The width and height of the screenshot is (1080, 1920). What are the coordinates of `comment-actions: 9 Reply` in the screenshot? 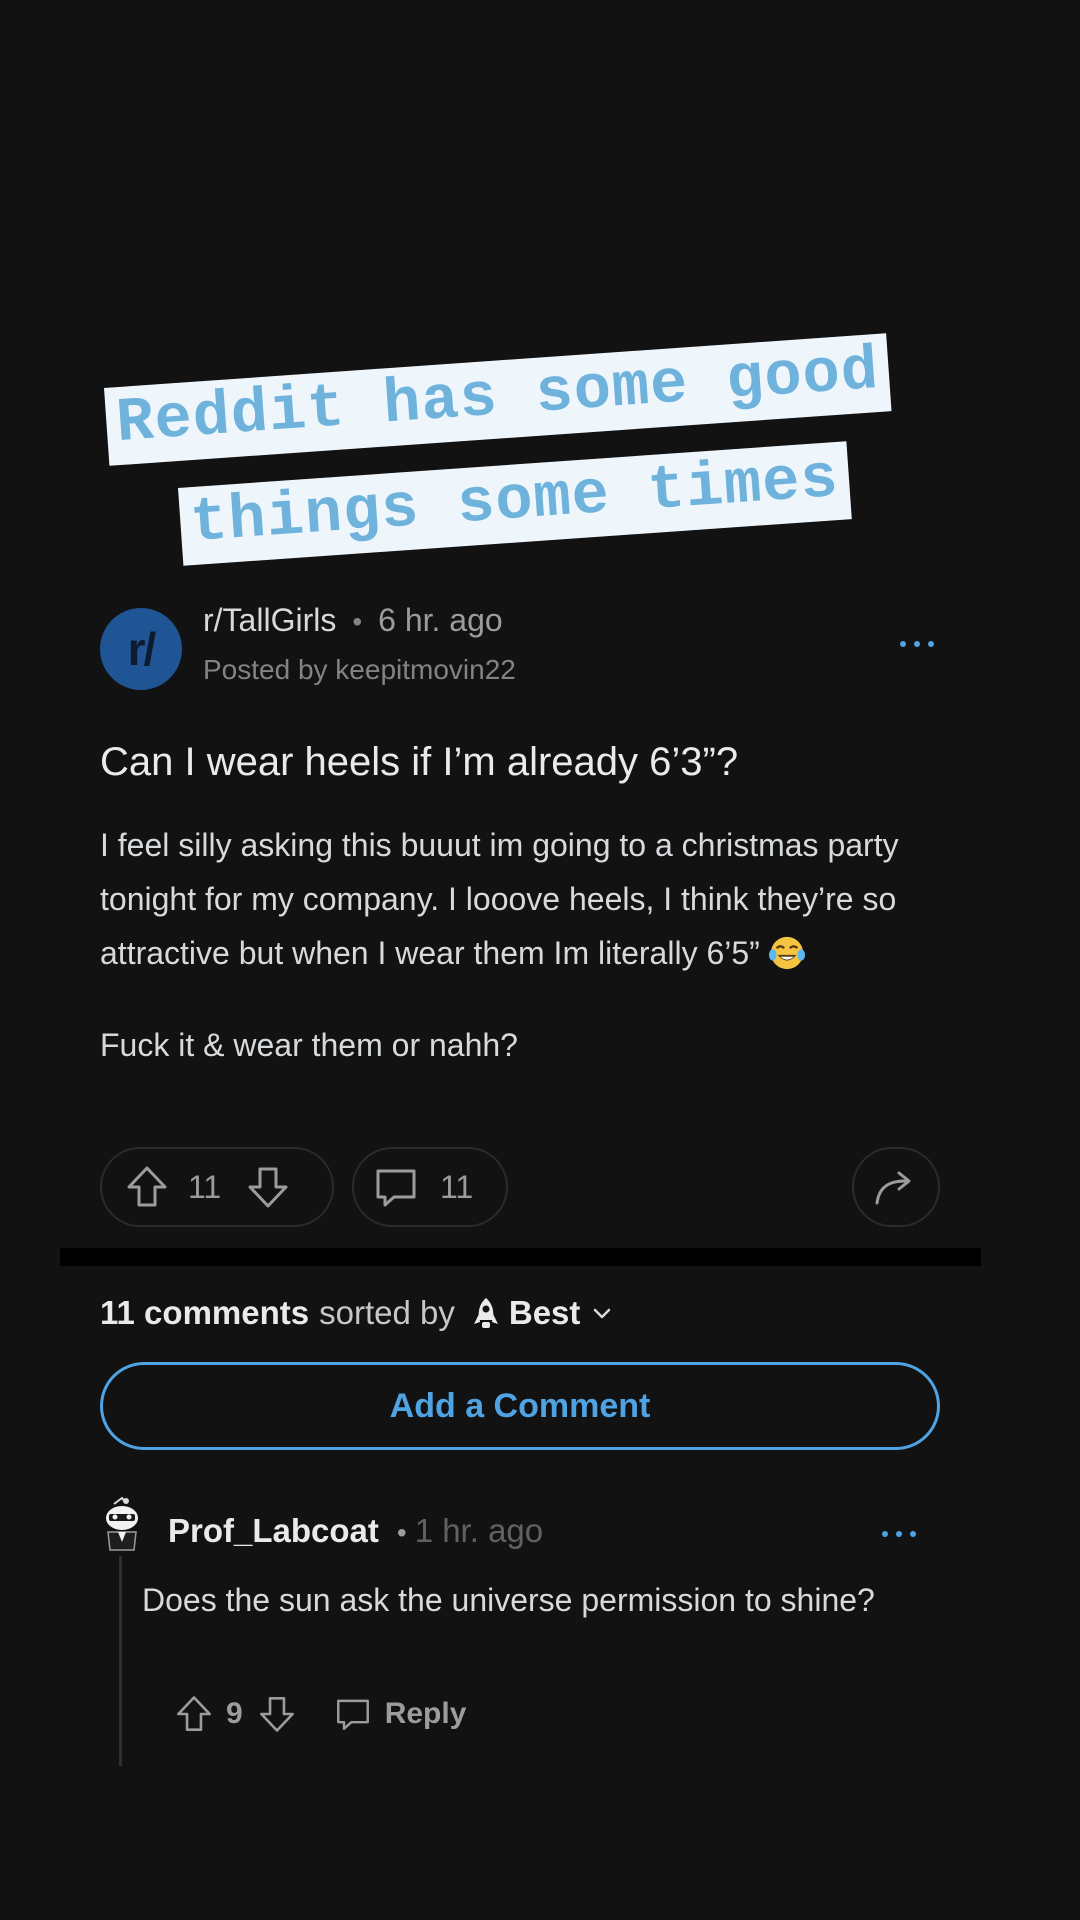 It's located at (320, 1714).